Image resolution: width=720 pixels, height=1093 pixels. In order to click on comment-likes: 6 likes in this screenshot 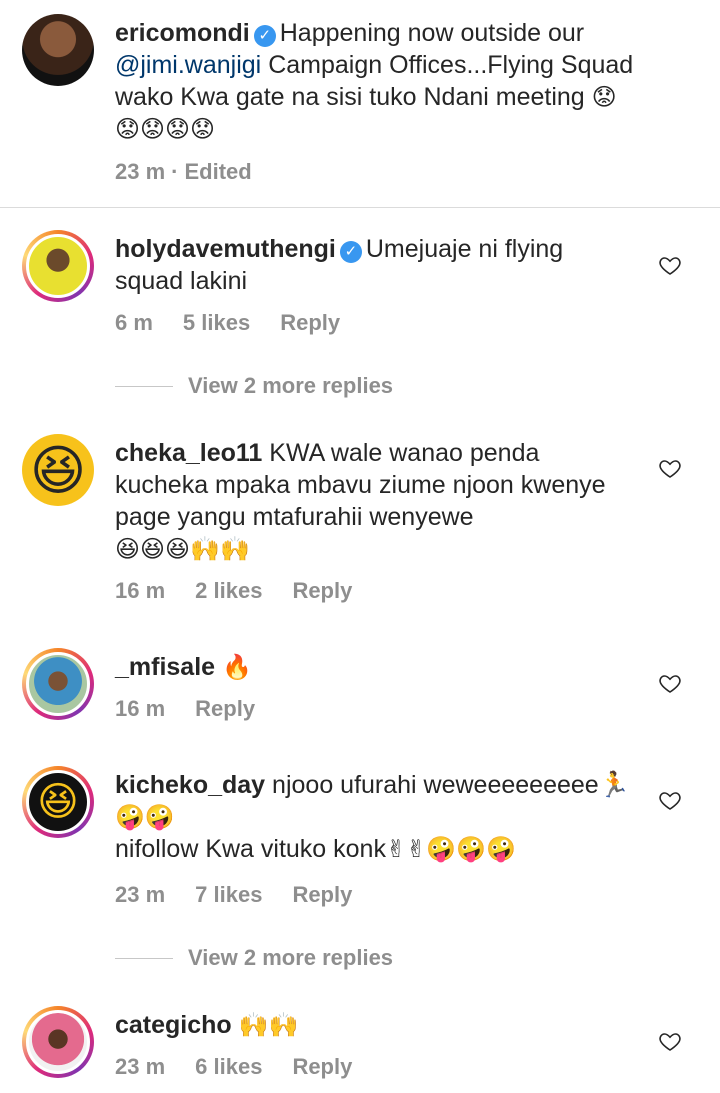, I will do `click(228, 1066)`.